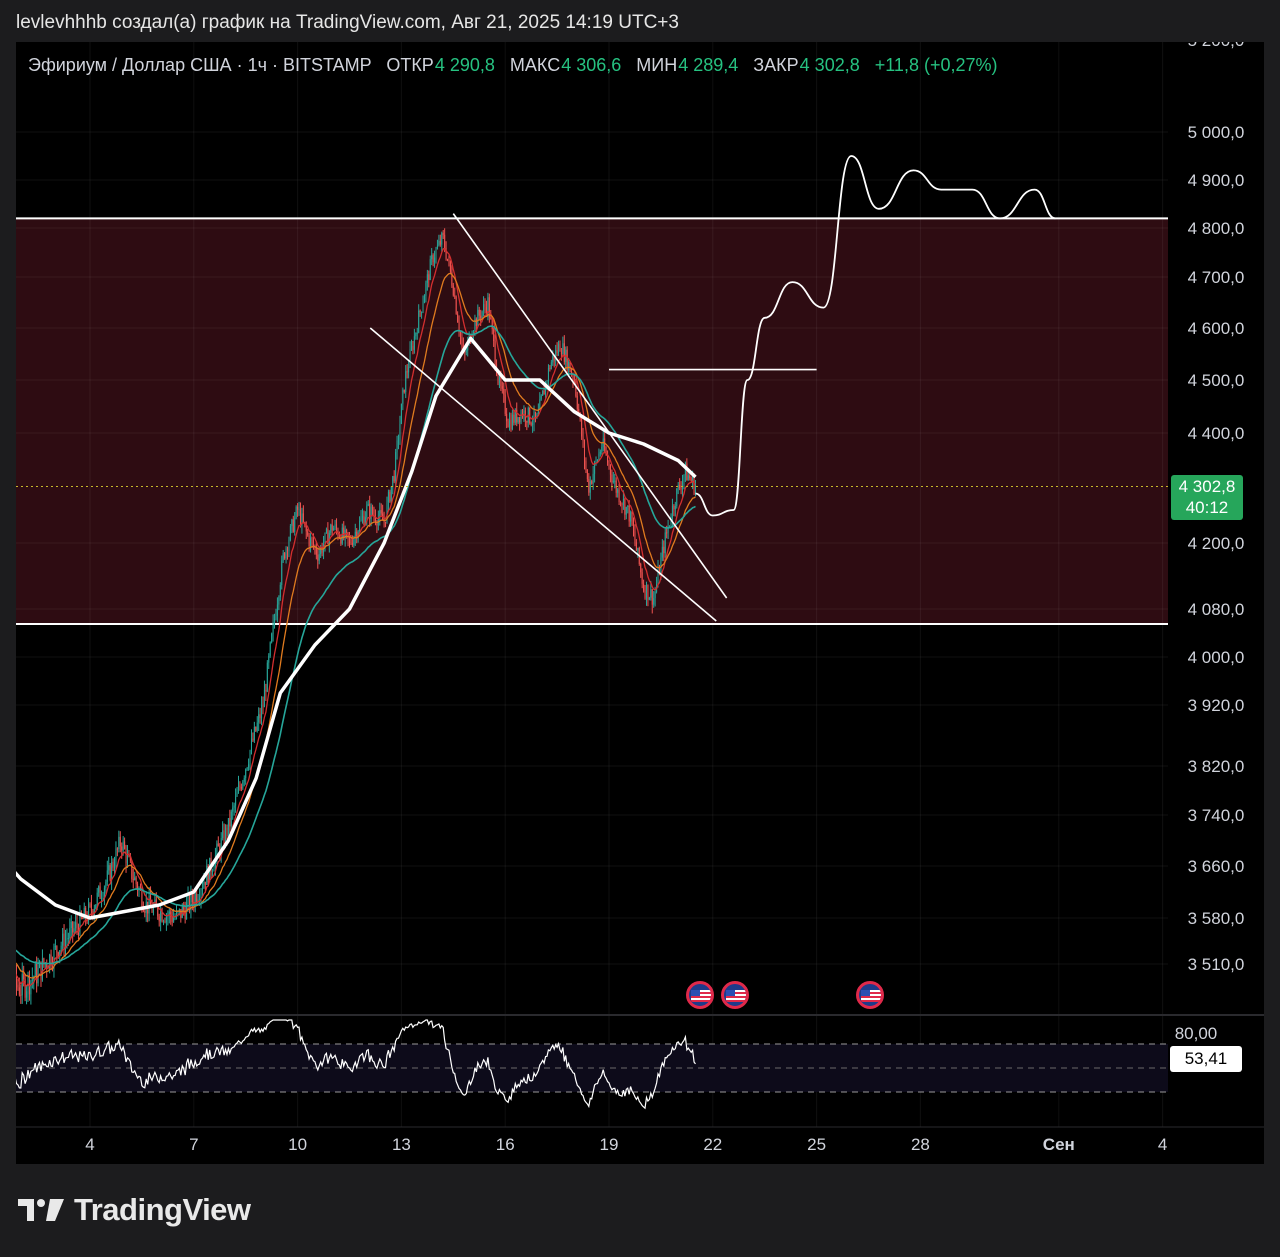 Image resolution: width=1280 pixels, height=1257 pixels. What do you see at coordinates (1206, 1059) in the screenshot?
I see `rsi-value-tag: 53,41` at bounding box center [1206, 1059].